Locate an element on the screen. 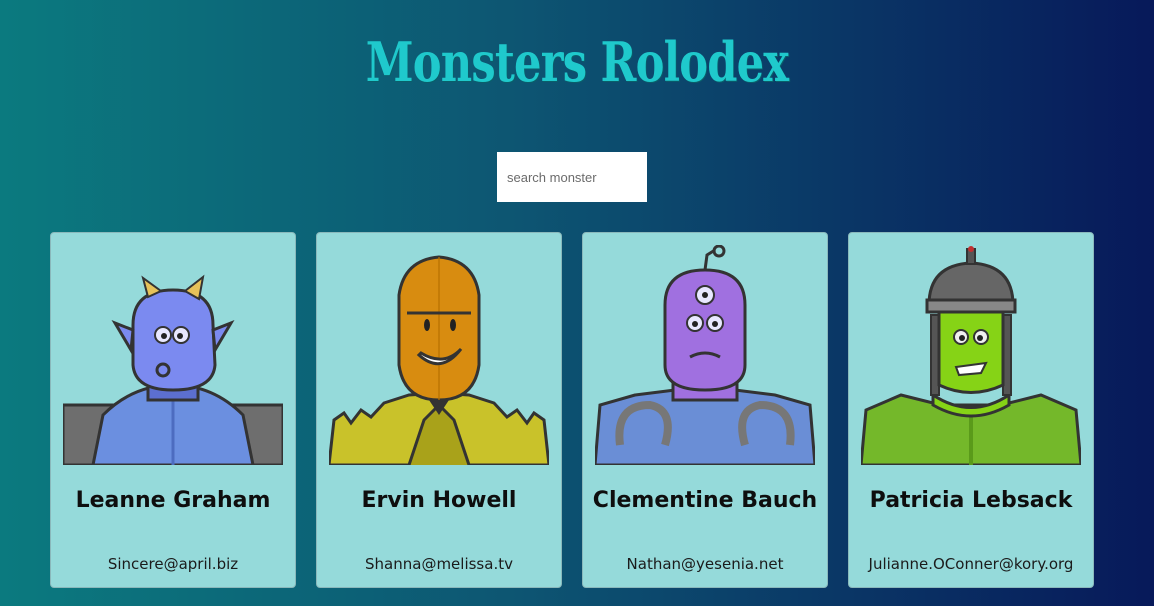  app-title: Monsters Rolodex is located at coordinates (577, 62).